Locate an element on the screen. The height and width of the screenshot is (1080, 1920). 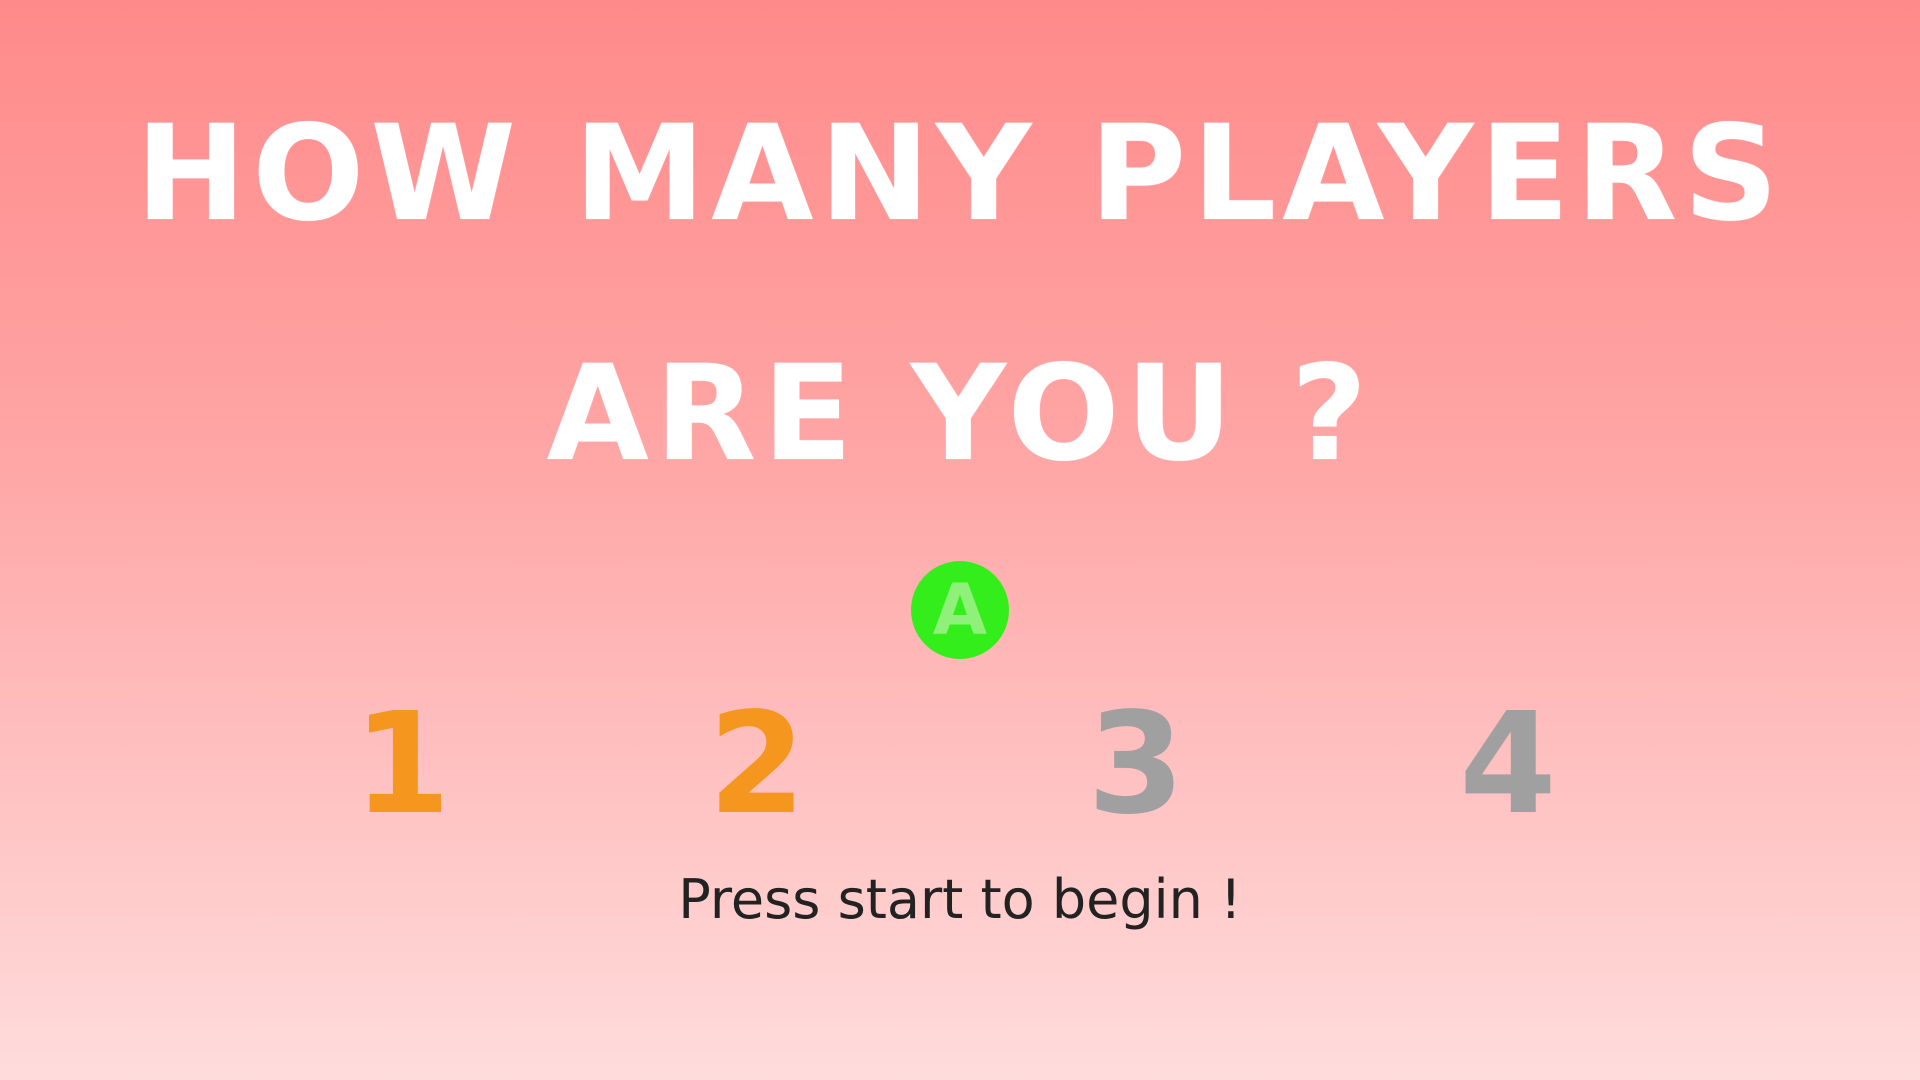
player-option-2: 2 is located at coordinates (757, 765).